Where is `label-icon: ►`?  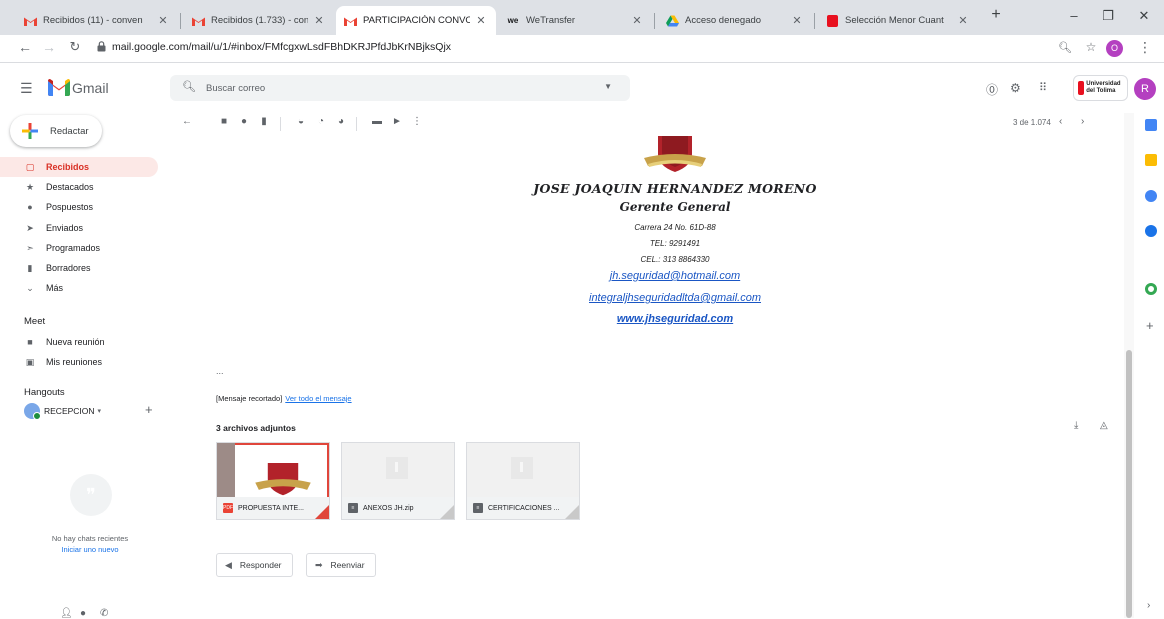 label-icon: ► is located at coordinates (397, 121).